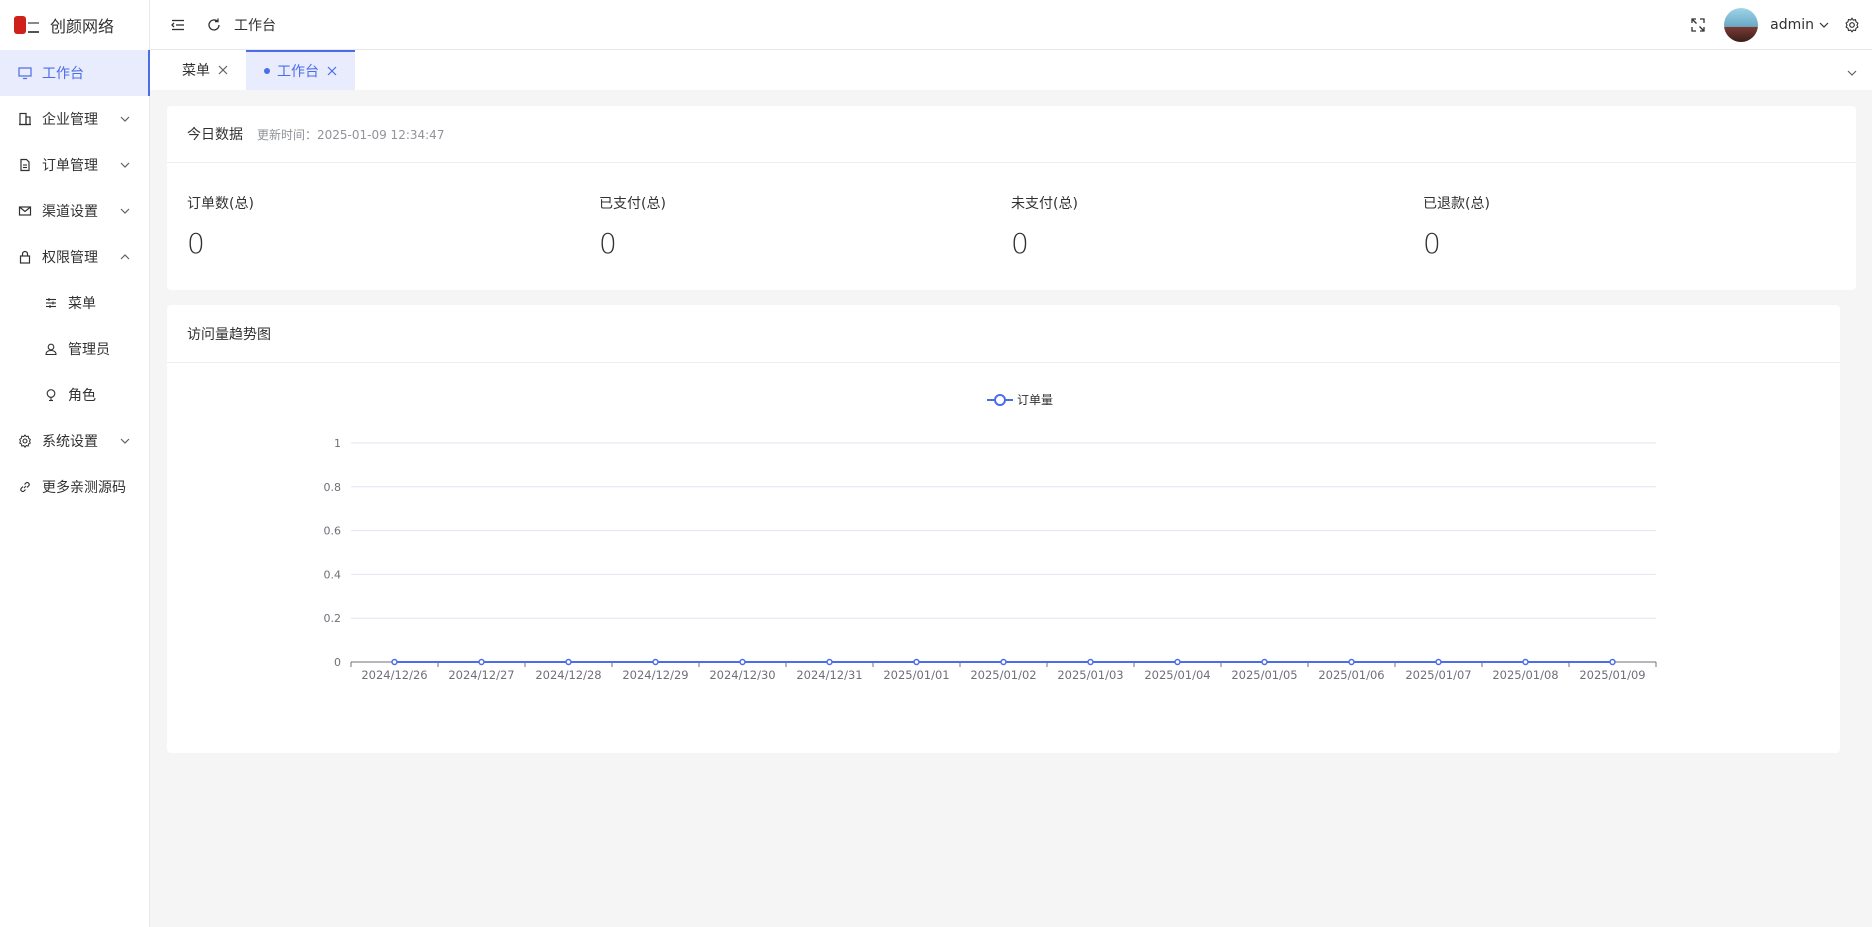 Image resolution: width=1872 pixels, height=927 pixels. What do you see at coordinates (1011, 25) in the screenshot?
I see `top-header: 工作台 admin` at bounding box center [1011, 25].